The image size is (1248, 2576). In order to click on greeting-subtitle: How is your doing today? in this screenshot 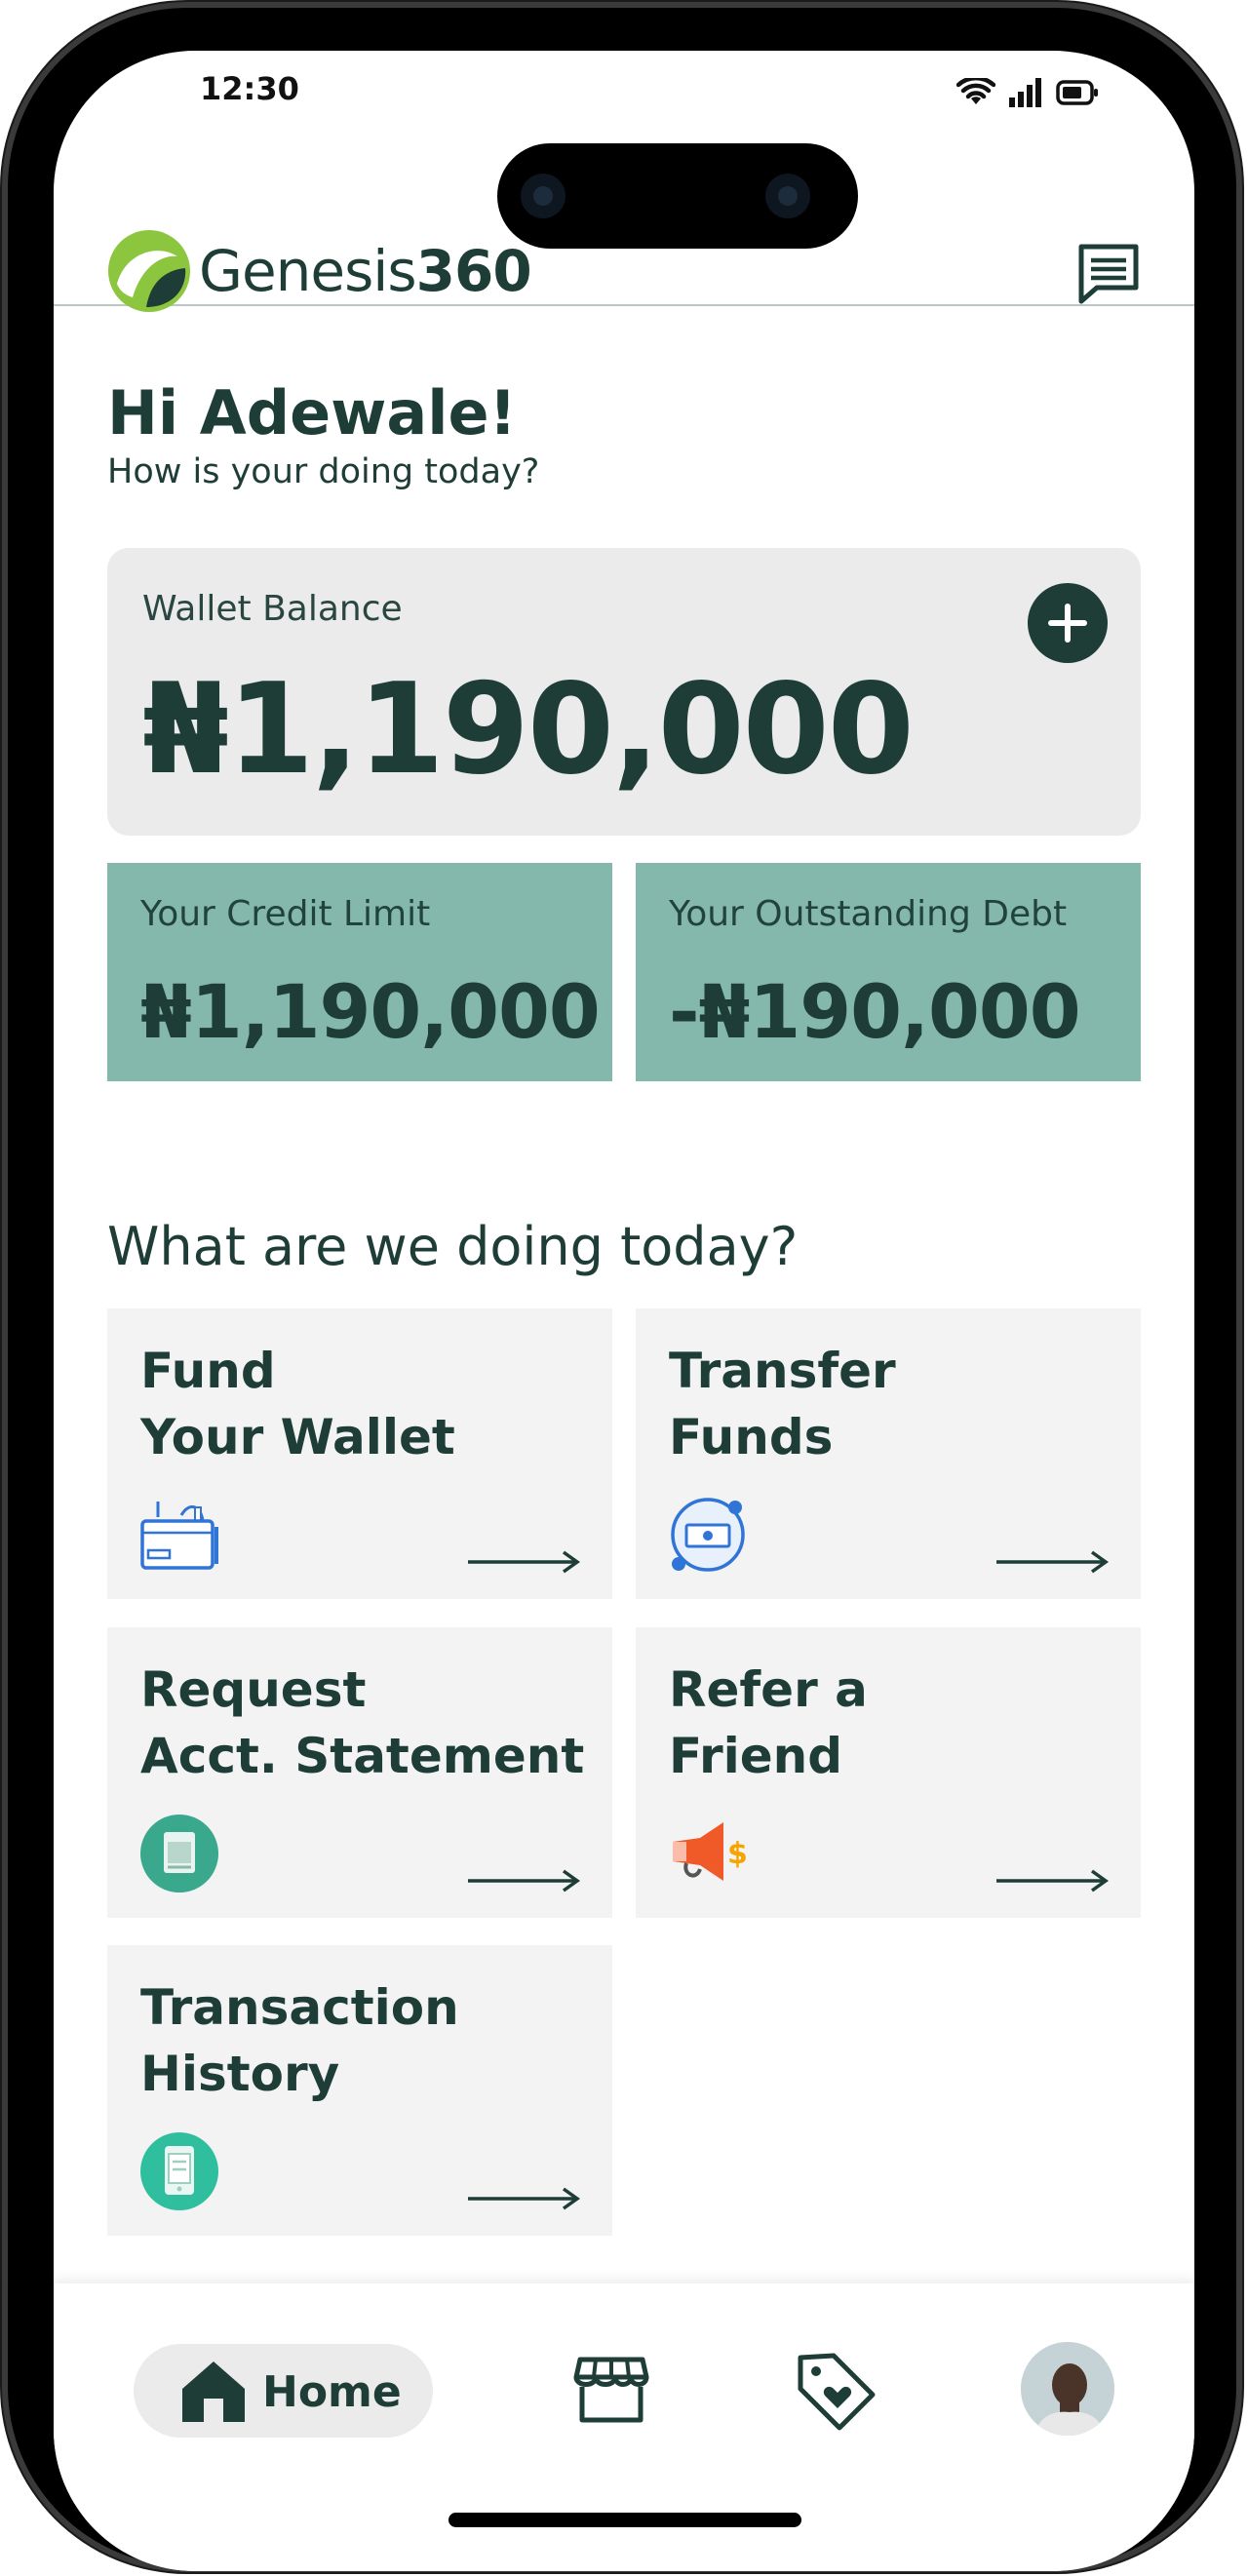, I will do `click(323, 471)`.